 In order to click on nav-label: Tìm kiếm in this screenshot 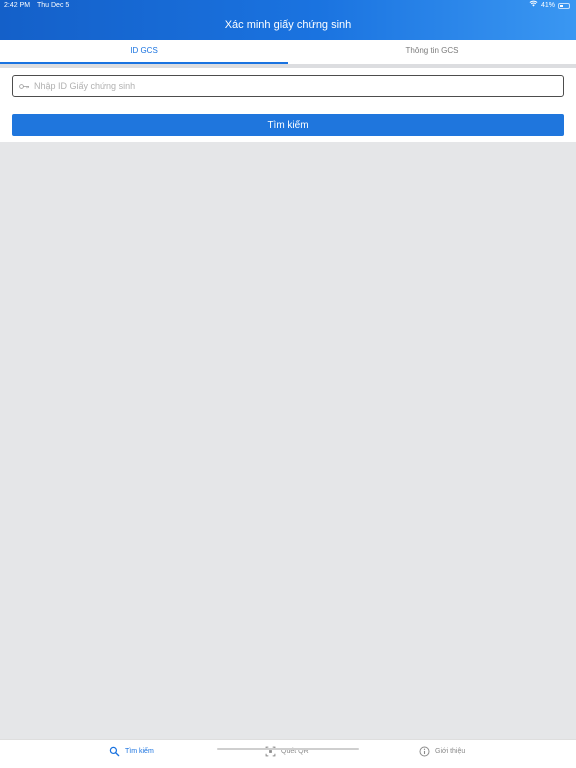, I will do `click(139, 751)`.